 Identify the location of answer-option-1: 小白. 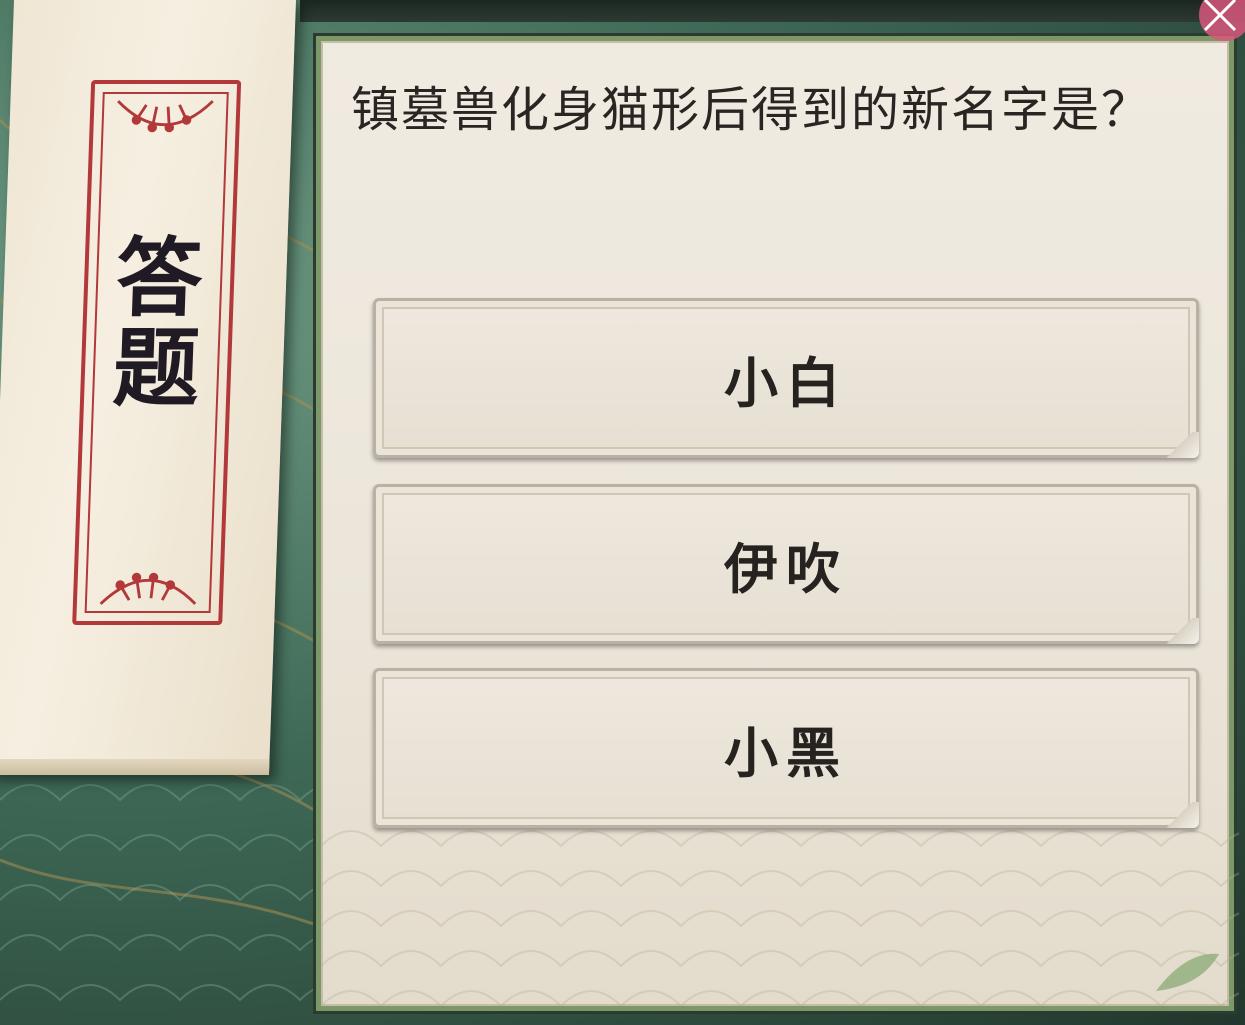
(786, 378).